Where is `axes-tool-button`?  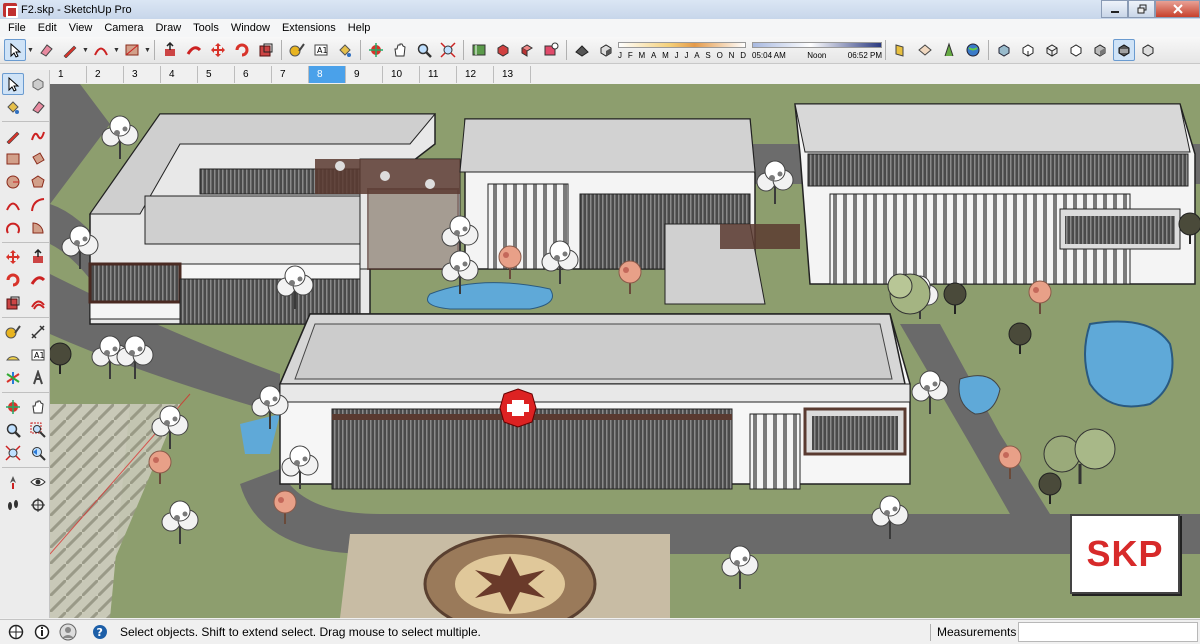 axes-tool-button is located at coordinates (13, 378).